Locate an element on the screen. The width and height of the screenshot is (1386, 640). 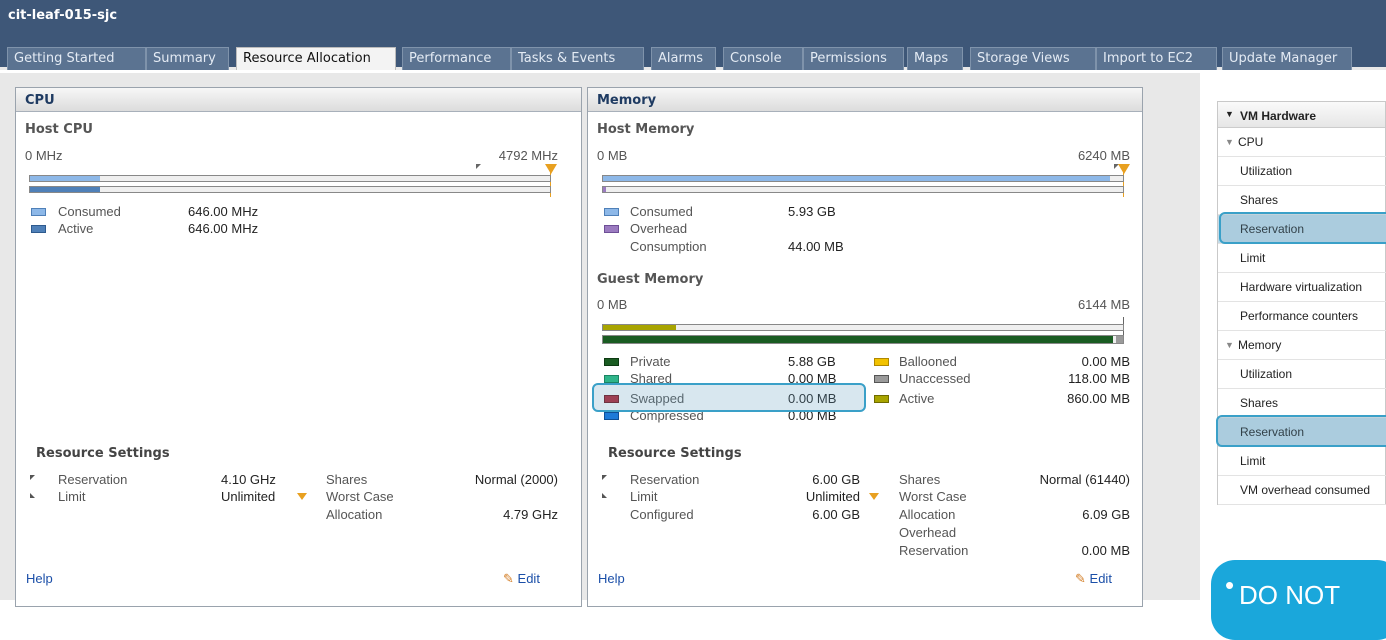
overhead-swatch is located at coordinates (611, 229).